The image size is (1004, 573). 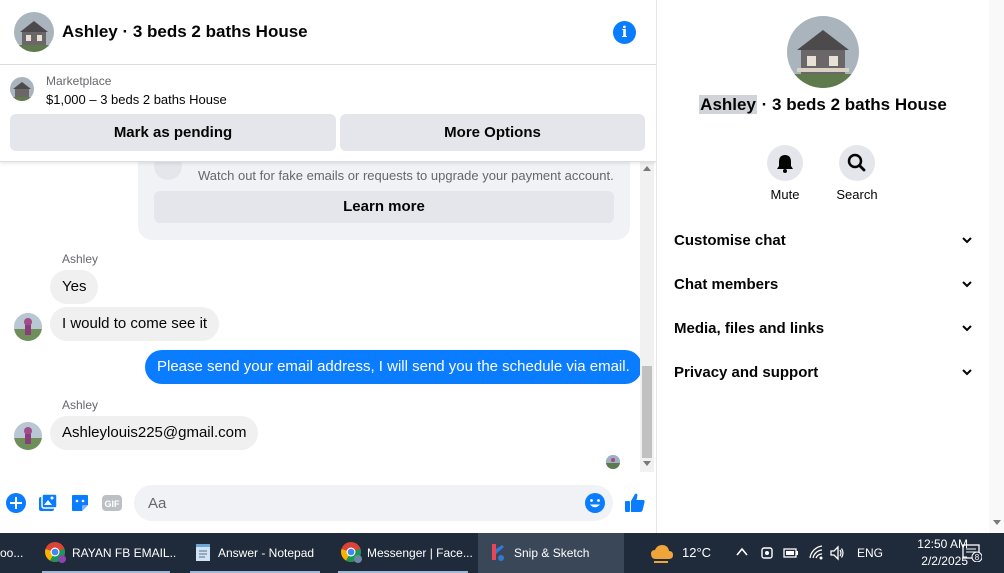 I want to click on meet-now-icon, so click(x=767, y=553).